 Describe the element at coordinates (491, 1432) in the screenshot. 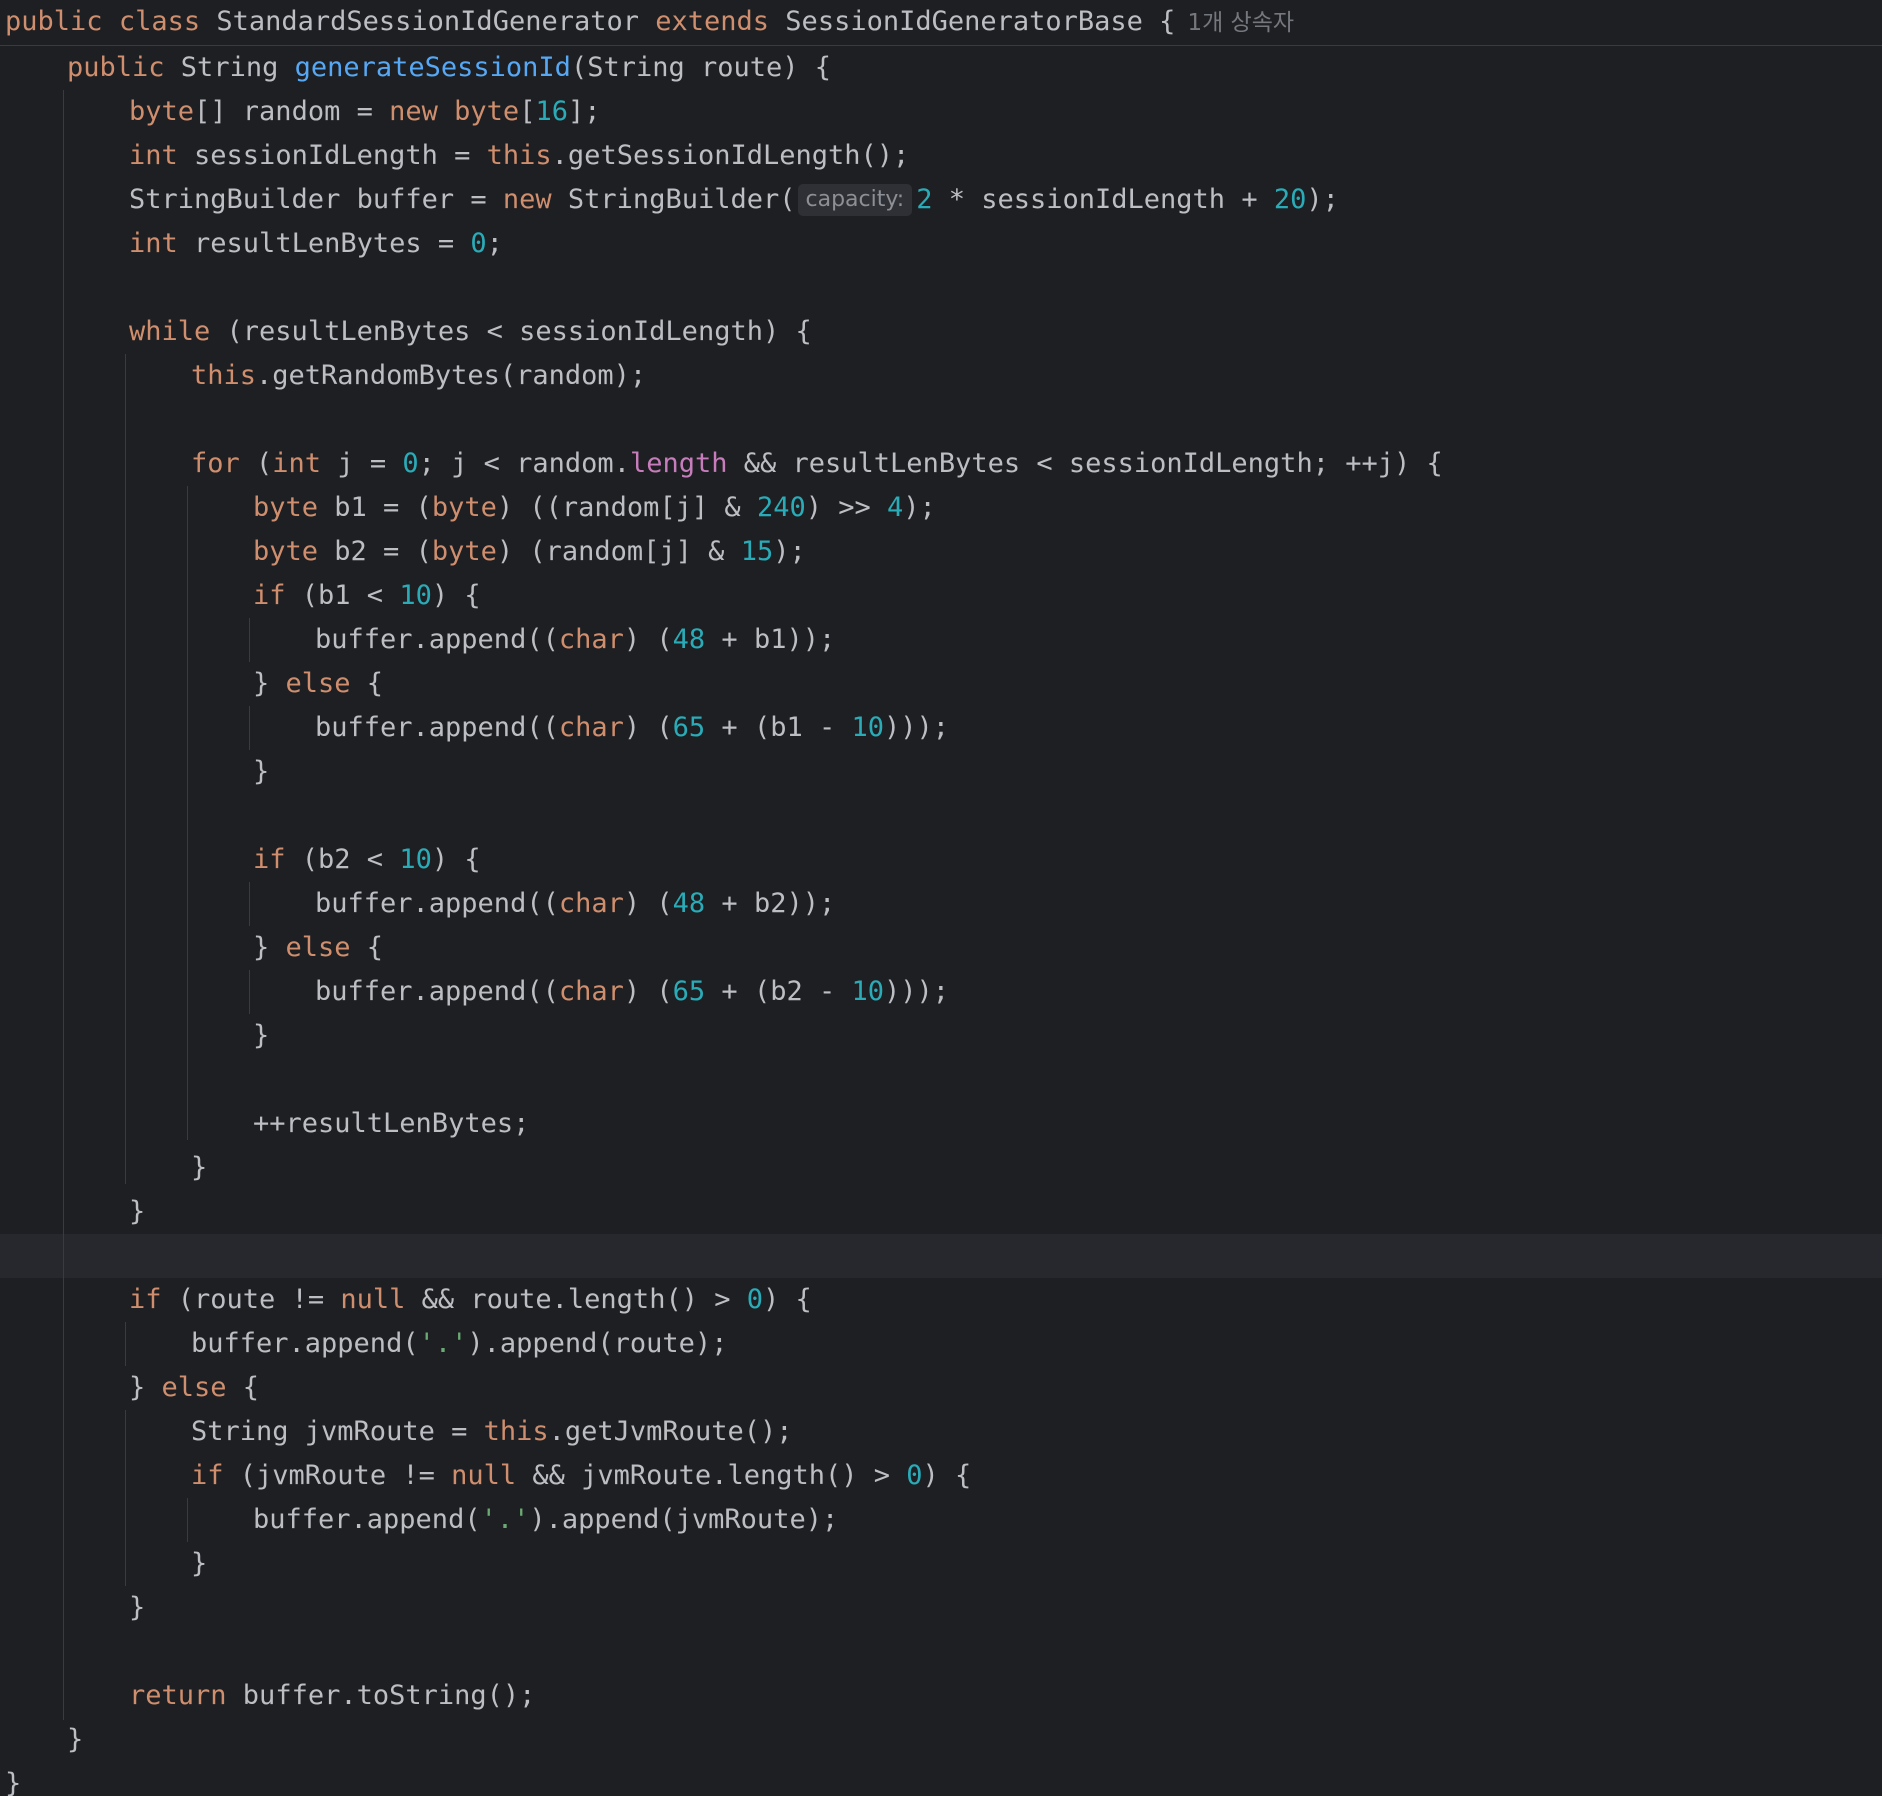

I see `code-line: String jvmRoute = this.getJvmRoute();` at that location.